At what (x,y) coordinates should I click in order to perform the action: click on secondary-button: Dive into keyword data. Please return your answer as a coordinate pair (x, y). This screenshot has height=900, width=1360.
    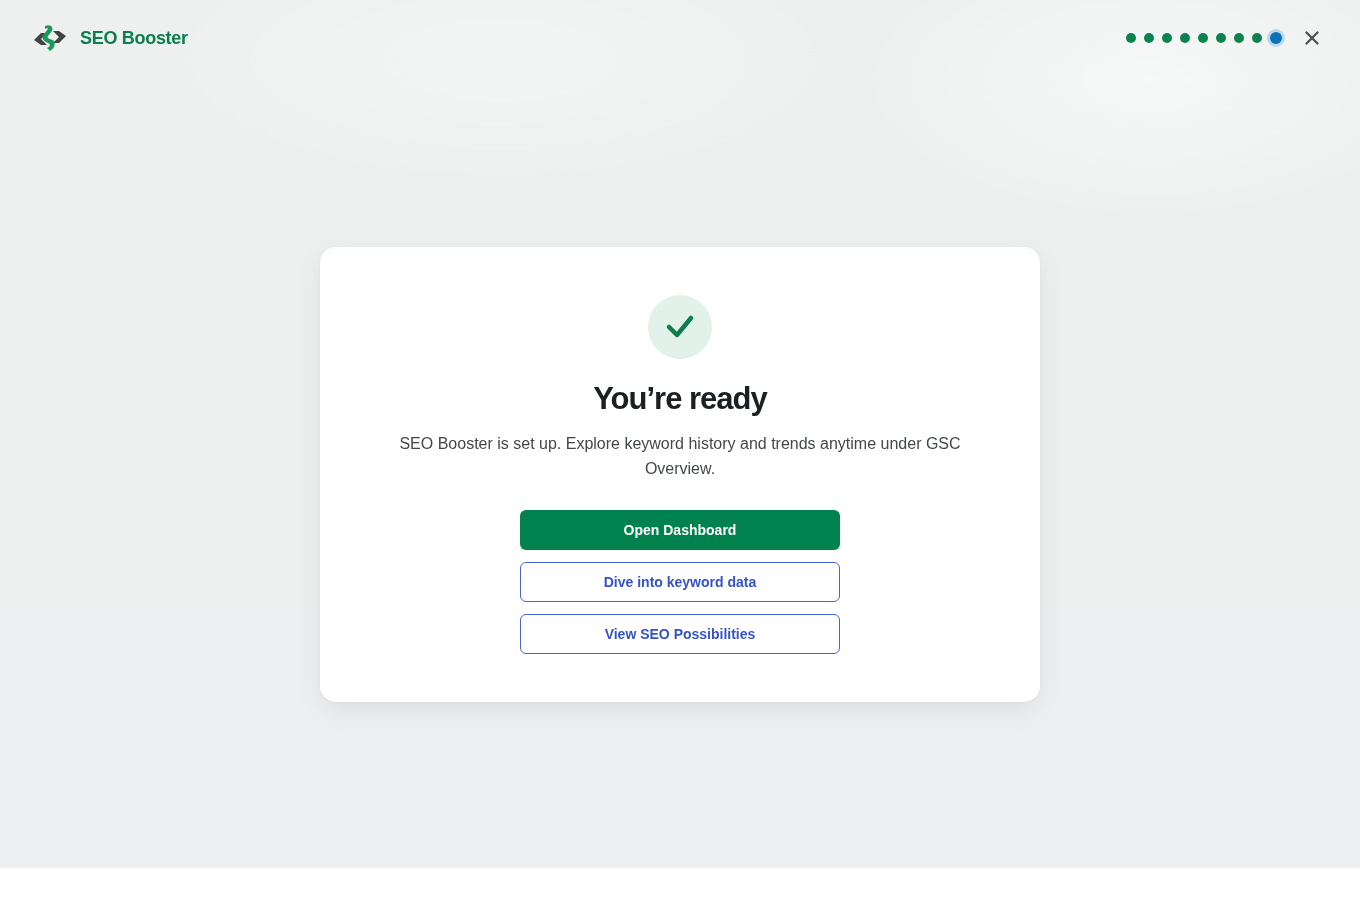
    Looking at the image, I should click on (680, 582).